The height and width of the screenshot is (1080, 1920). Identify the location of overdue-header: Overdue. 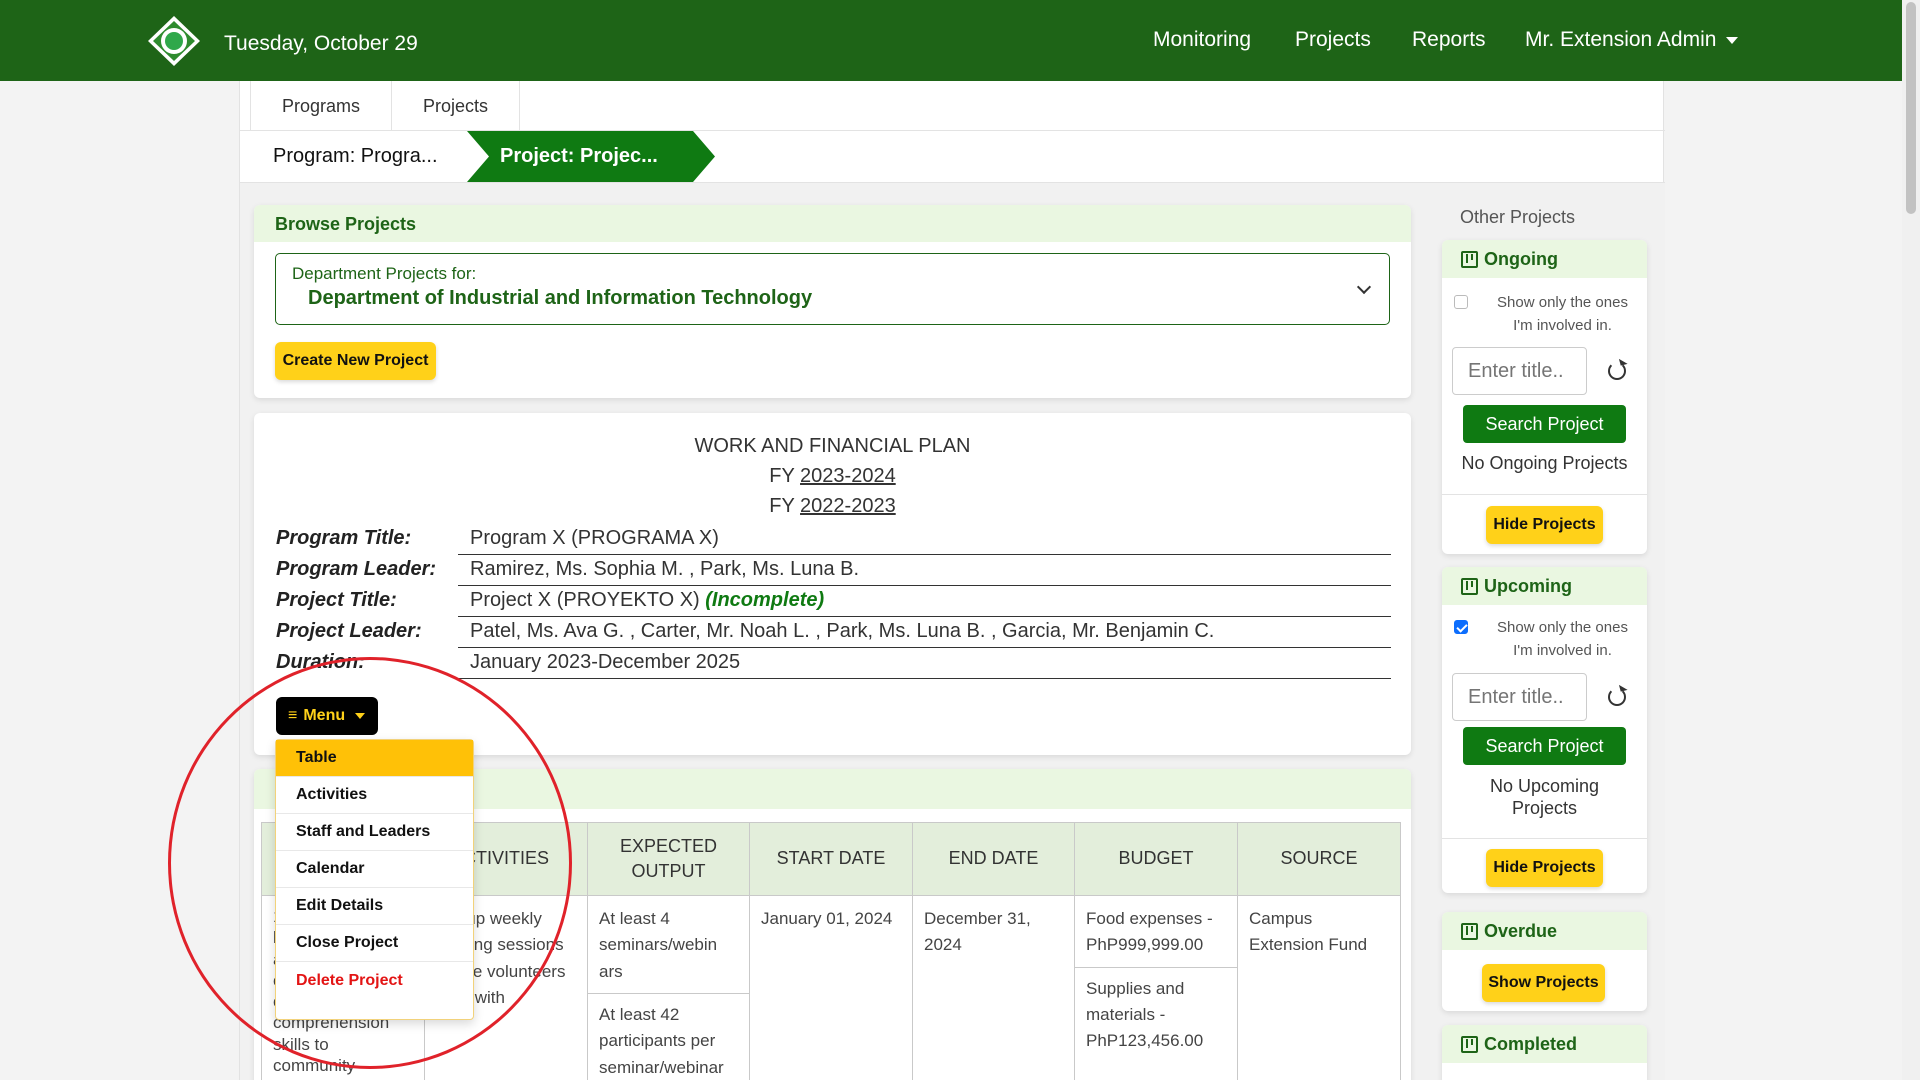
(1544, 931).